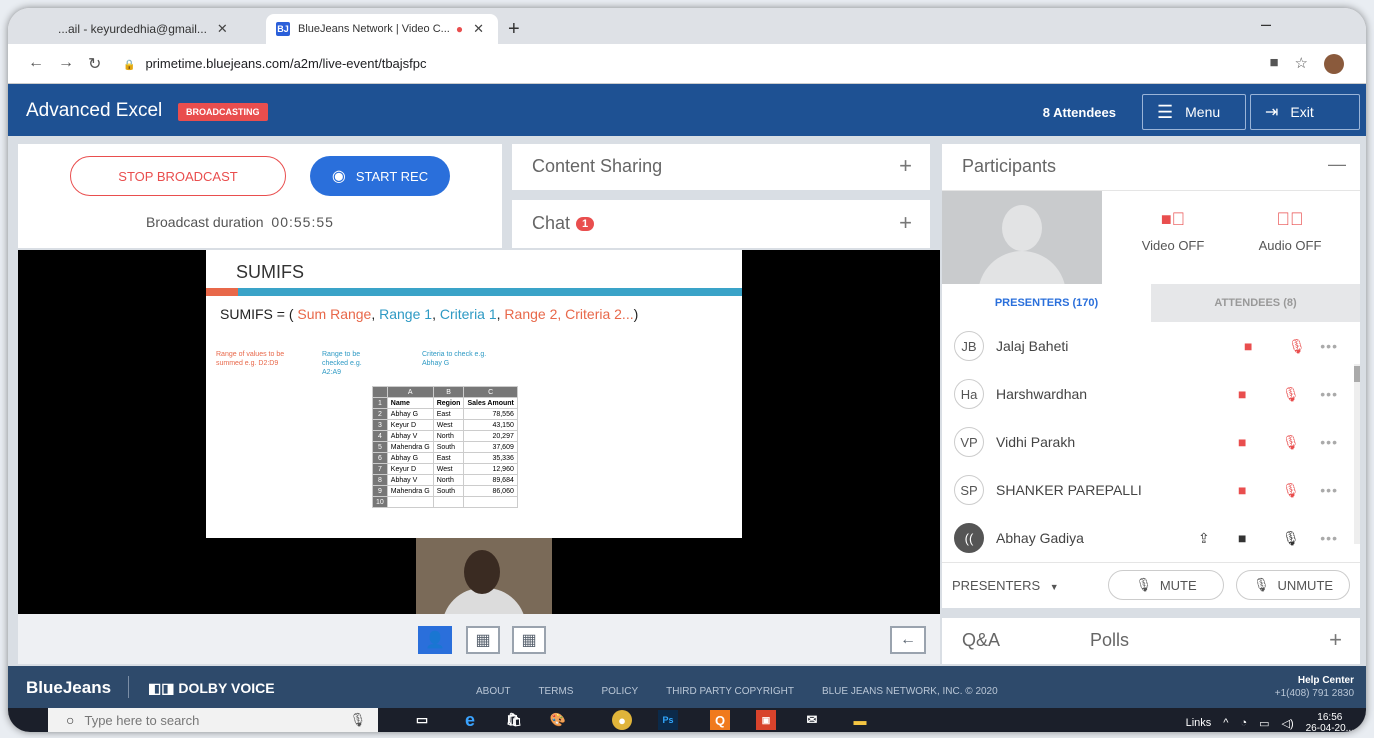  Describe the element at coordinates (1293, 585) in the screenshot. I see `unmute-all-button: 🎙 UNMUTE` at that location.